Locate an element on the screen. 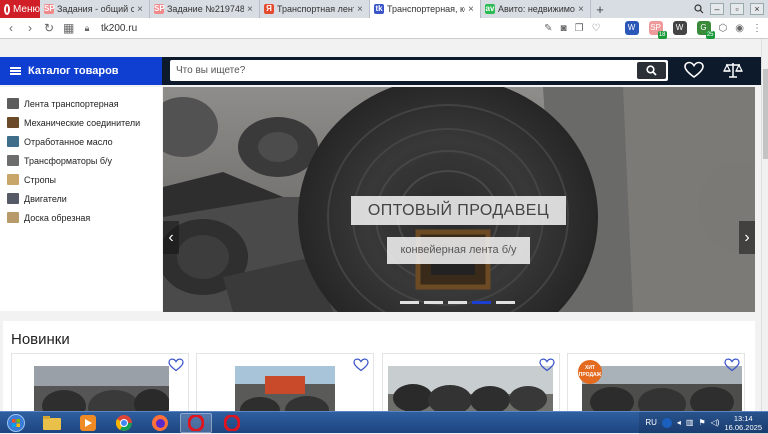 This screenshot has width=768, height=434. copy-icon: ❐ is located at coordinates (579, 28).